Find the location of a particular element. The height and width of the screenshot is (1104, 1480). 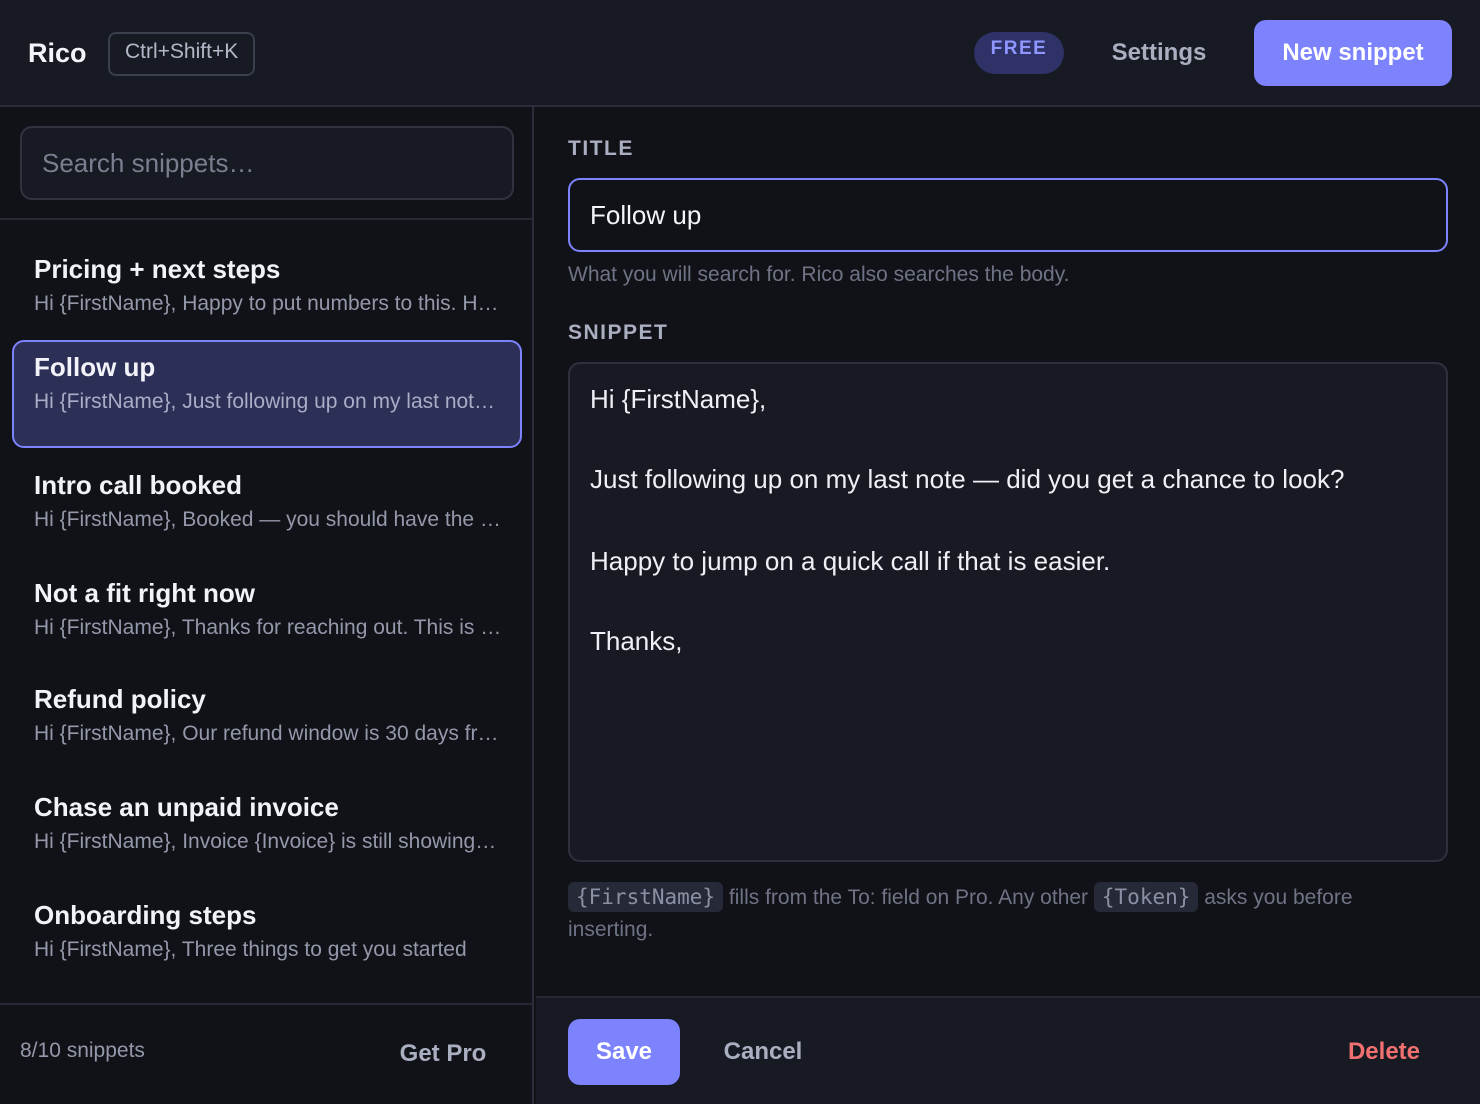

snippet-label: SNIPPET is located at coordinates (618, 332).